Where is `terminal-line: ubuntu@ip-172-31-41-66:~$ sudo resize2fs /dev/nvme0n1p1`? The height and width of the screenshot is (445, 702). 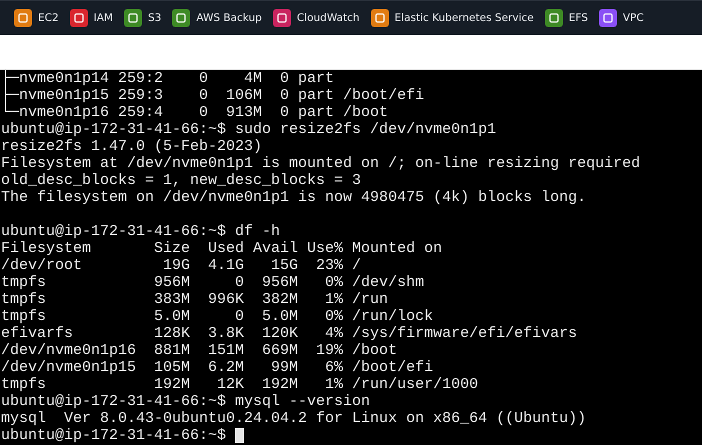
terminal-line: ubuntu@ip-172-31-41-66:~$ sudo resize2fs /dev/nvme0n1p1 is located at coordinates (249, 129).